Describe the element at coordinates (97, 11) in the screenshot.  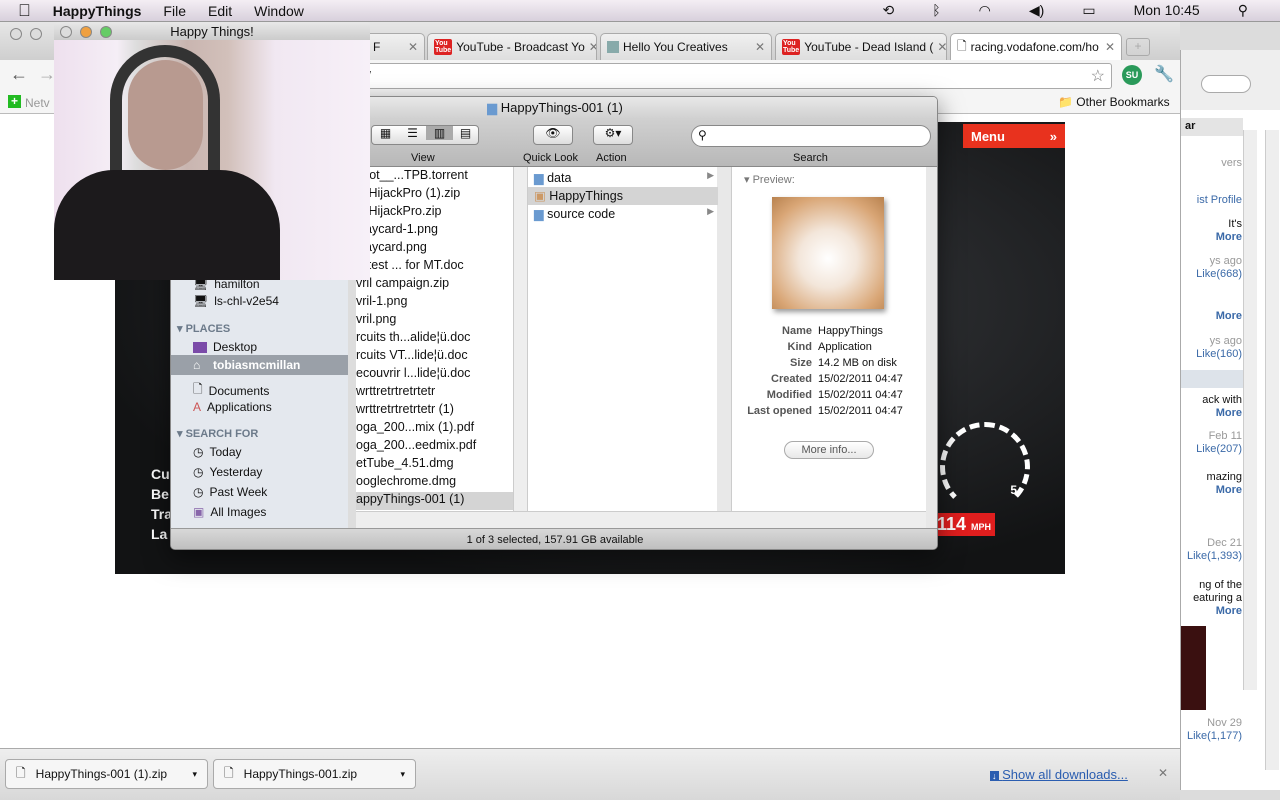
I see `menu-app: HappyThings` at that location.